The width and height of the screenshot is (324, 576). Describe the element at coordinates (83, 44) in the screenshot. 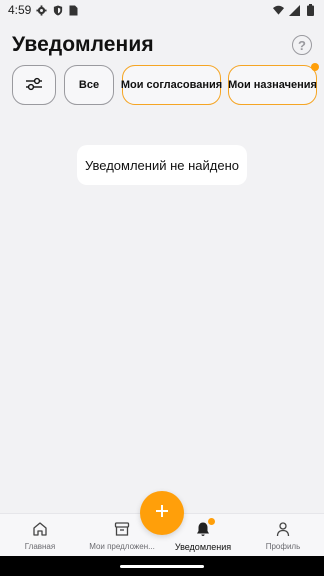

I see `page-title: Уведомления` at that location.